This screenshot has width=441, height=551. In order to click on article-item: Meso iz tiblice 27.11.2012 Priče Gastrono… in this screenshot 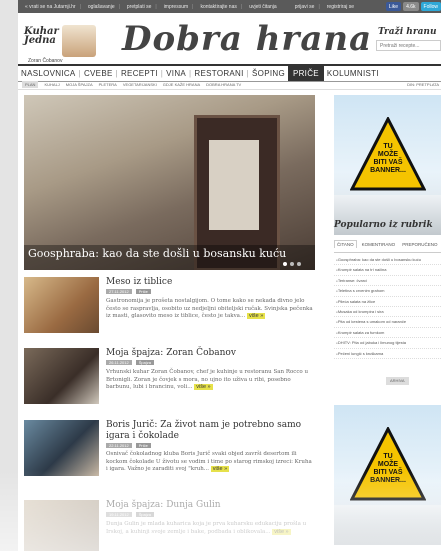, I will do `click(169, 312)`.